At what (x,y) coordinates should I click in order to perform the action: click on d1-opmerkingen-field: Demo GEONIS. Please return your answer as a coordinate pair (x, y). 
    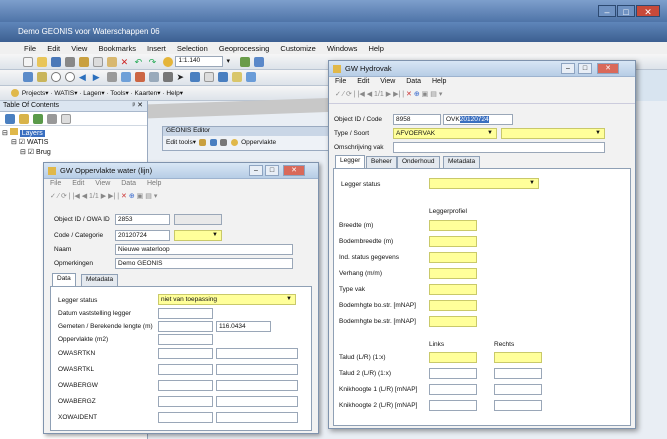
    Looking at the image, I should click on (204, 263).